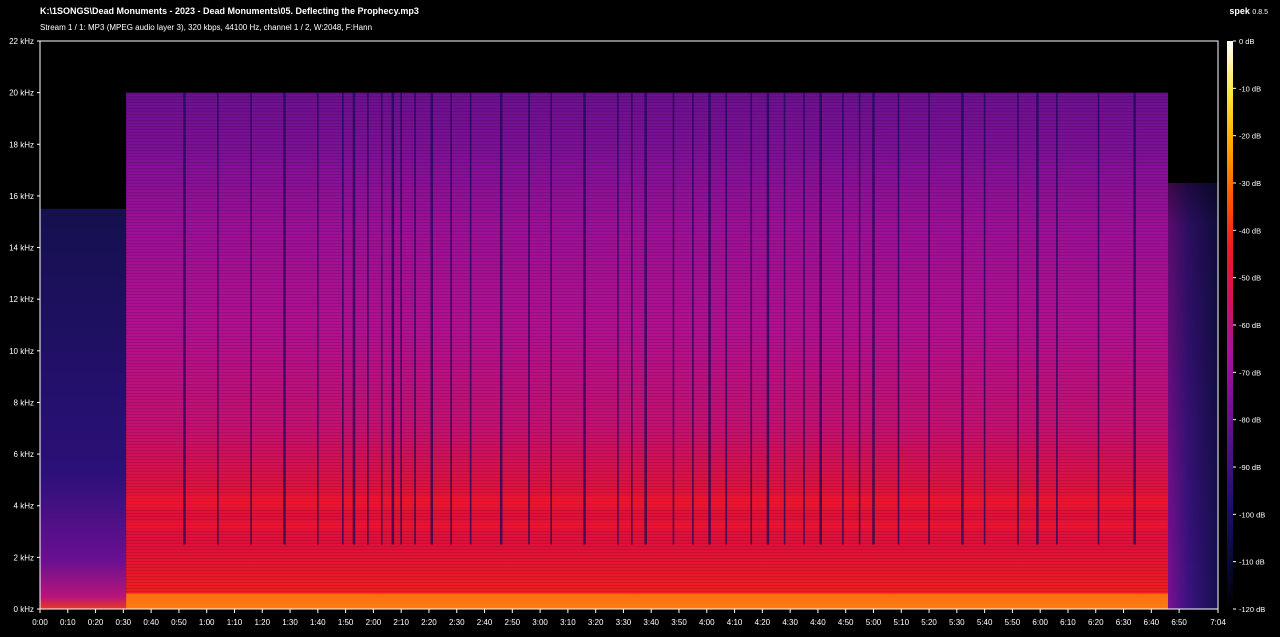  I want to click on y-tick-label: 20 kHz, so click(21, 93).